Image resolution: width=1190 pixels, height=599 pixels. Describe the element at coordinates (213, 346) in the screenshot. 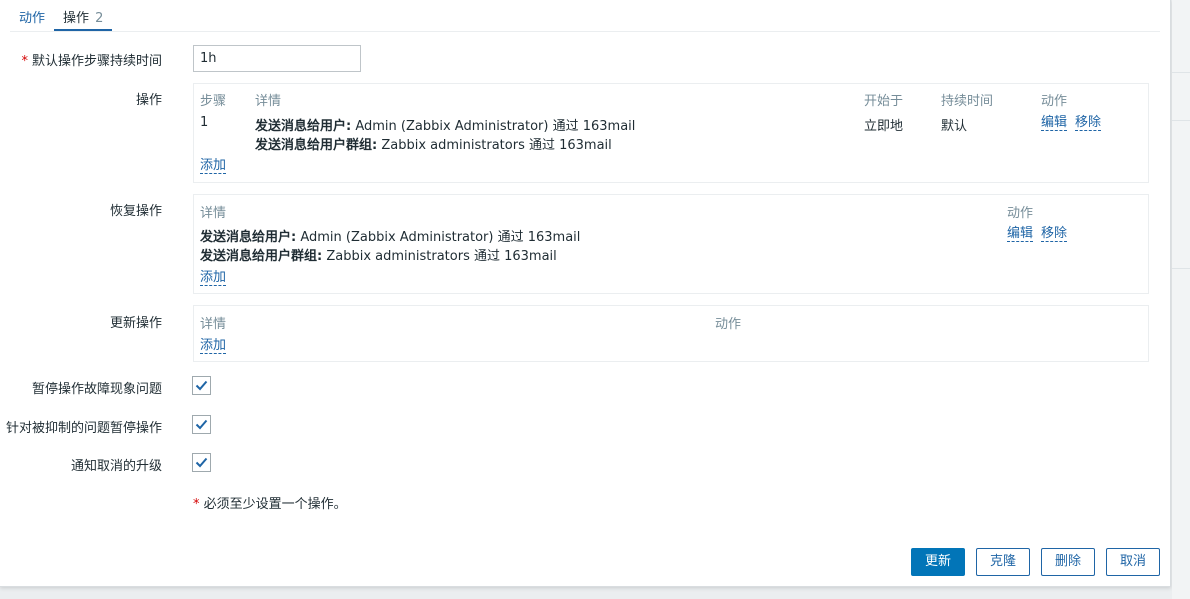

I see `update-add-link: 添加` at that location.